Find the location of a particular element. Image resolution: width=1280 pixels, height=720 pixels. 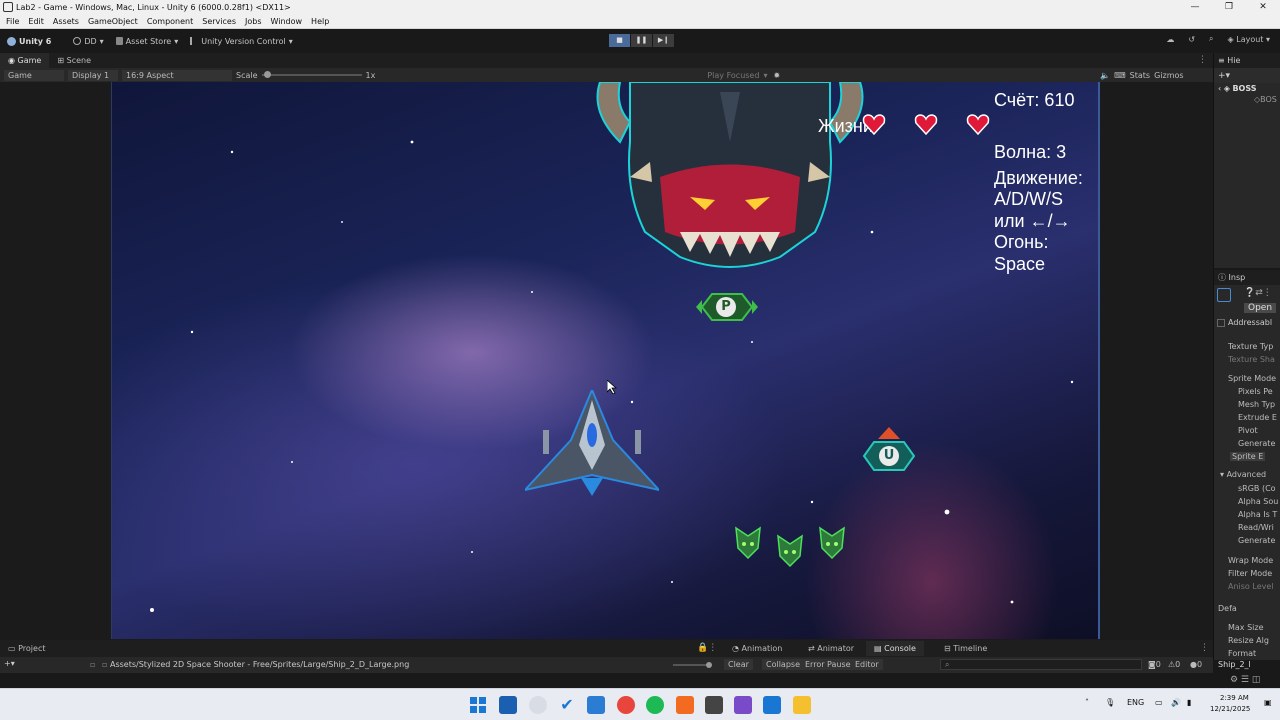

visual-studio-icon is located at coordinates (743, 705).